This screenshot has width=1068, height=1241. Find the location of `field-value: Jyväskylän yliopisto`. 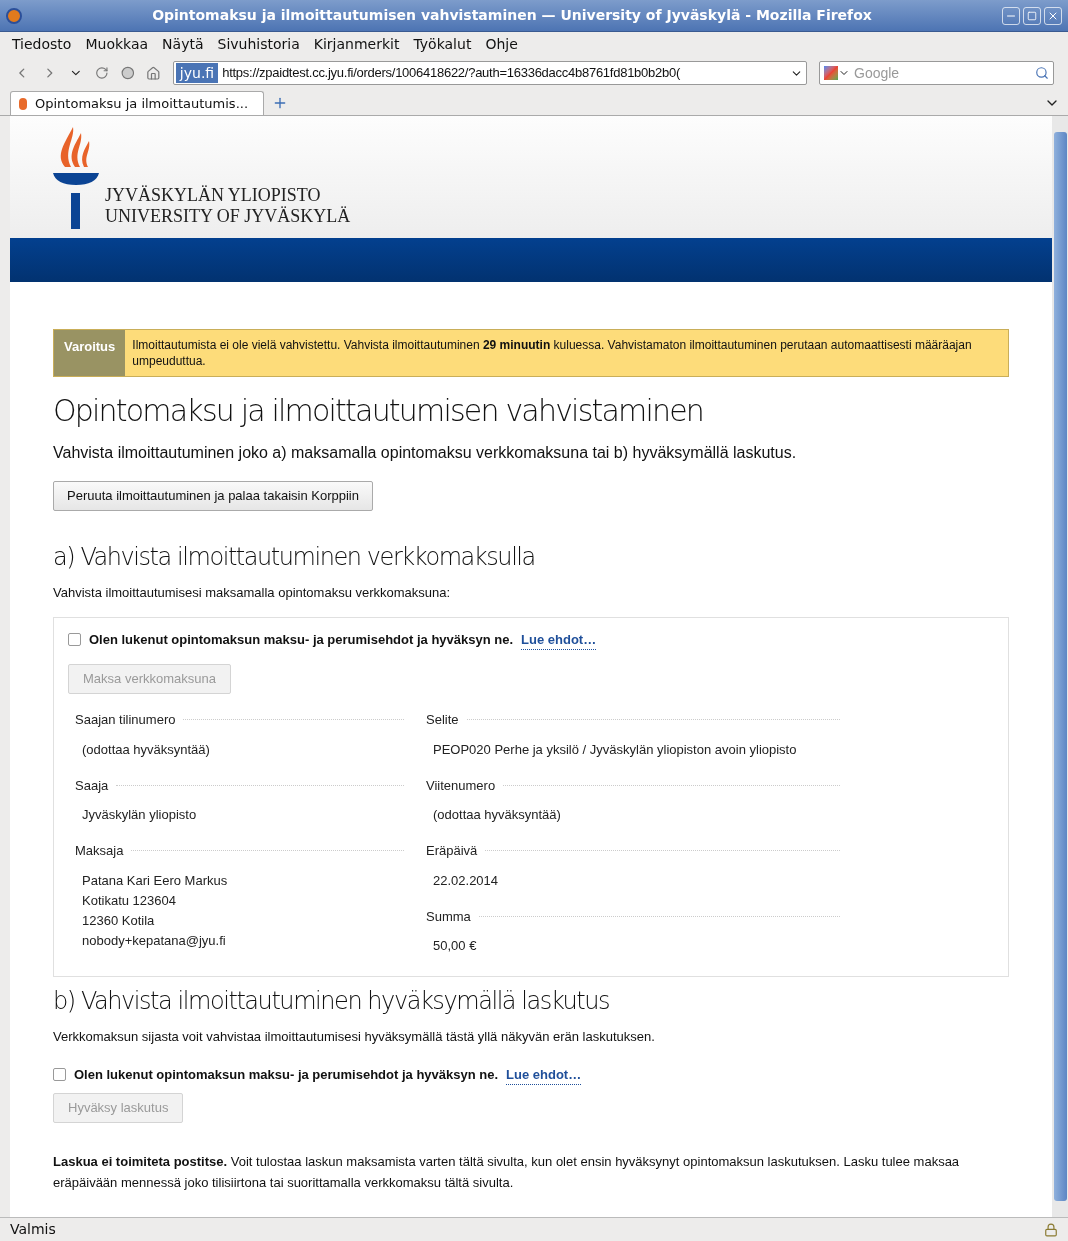

field-value: Jyväskylän yliopisto is located at coordinates (140, 815).